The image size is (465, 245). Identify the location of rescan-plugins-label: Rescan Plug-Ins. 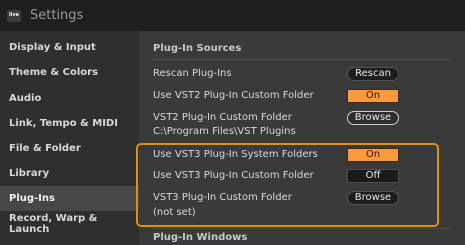
(192, 73).